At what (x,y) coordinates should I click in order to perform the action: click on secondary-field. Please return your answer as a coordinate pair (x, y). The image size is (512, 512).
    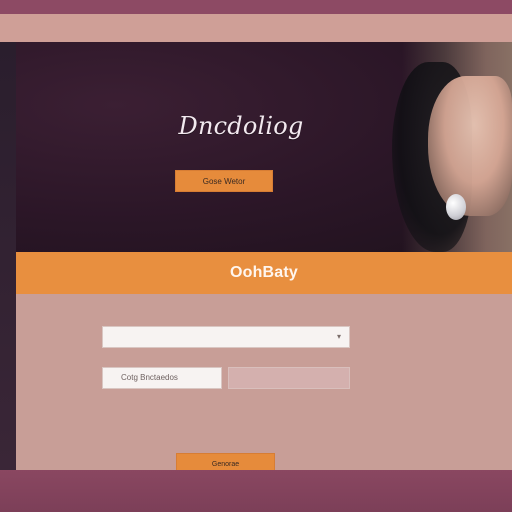
    Looking at the image, I should click on (289, 378).